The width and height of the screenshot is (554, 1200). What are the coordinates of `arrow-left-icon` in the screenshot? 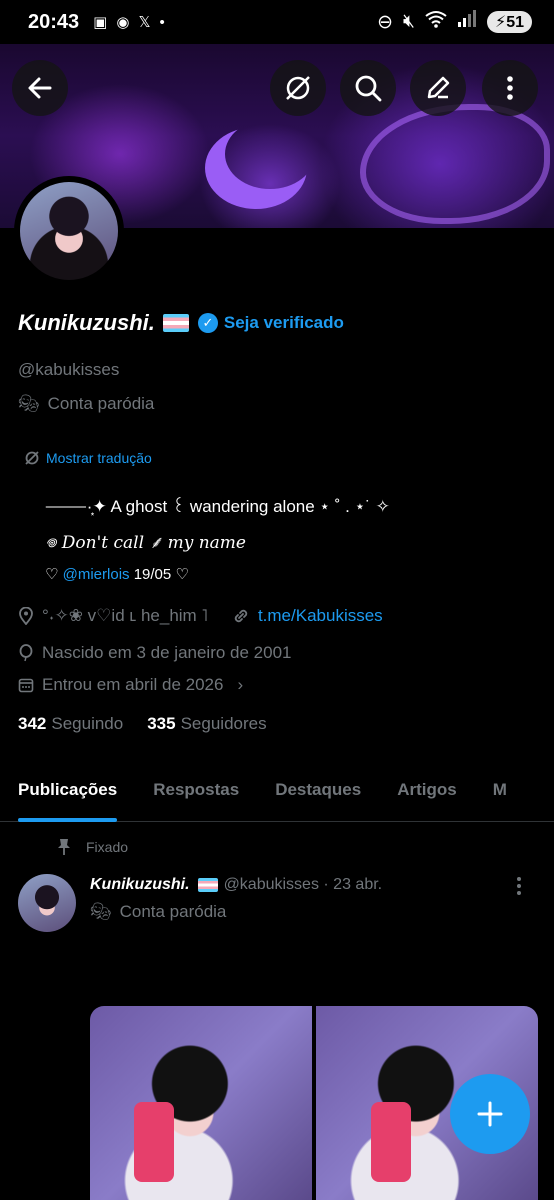 It's located at (40, 88).